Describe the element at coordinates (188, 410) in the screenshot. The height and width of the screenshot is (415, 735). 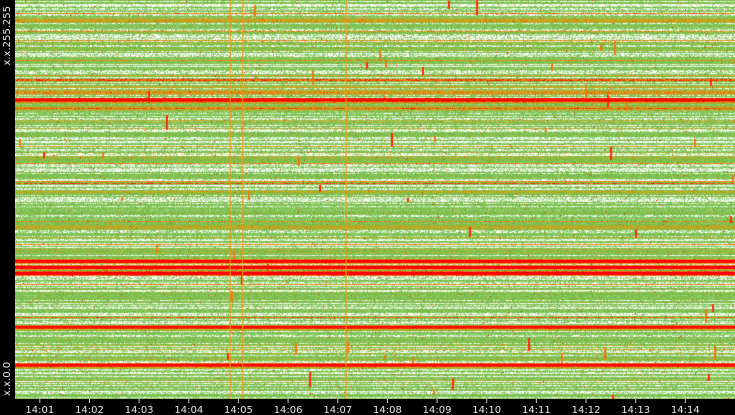
I see `x-tick-label: 14:04` at that location.